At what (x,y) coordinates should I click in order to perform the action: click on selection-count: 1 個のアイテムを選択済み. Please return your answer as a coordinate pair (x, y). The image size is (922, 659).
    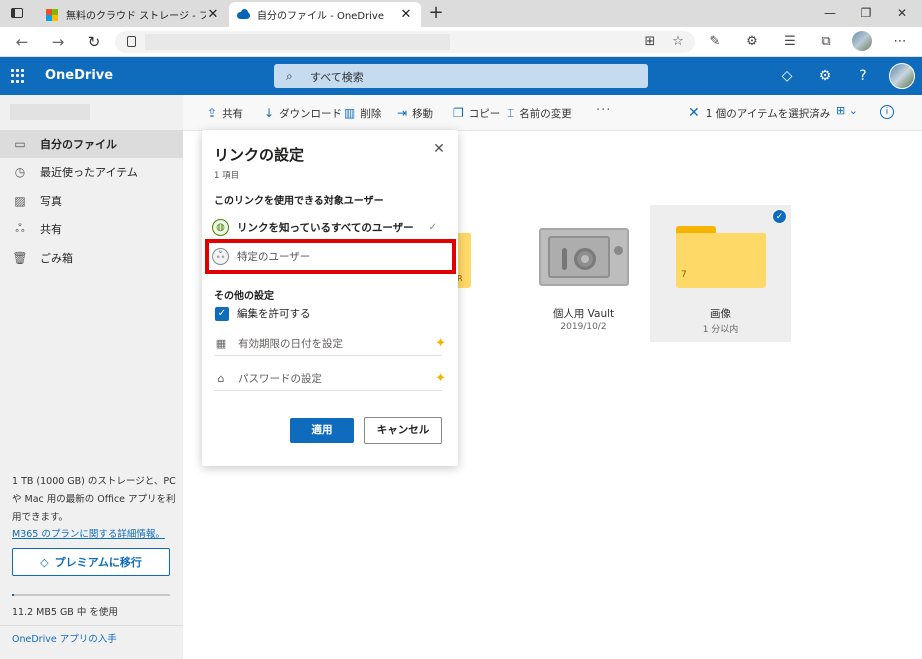
    Looking at the image, I should click on (768, 113).